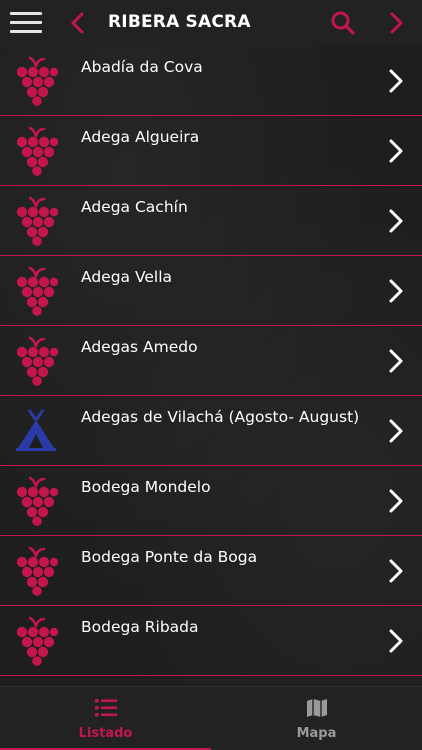 This screenshot has width=422, height=750. What do you see at coordinates (211, 81) in the screenshot?
I see `list-item: Abadía da Cova` at bounding box center [211, 81].